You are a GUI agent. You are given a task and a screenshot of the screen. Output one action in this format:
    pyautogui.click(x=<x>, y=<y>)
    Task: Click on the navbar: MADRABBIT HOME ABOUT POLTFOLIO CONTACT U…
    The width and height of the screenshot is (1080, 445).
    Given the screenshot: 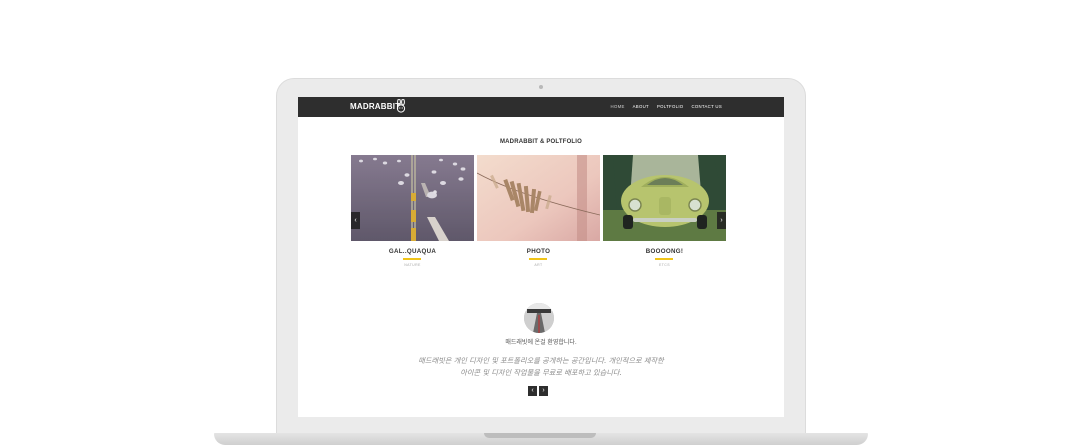 What is the action you would take?
    pyautogui.click(x=541, y=107)
    